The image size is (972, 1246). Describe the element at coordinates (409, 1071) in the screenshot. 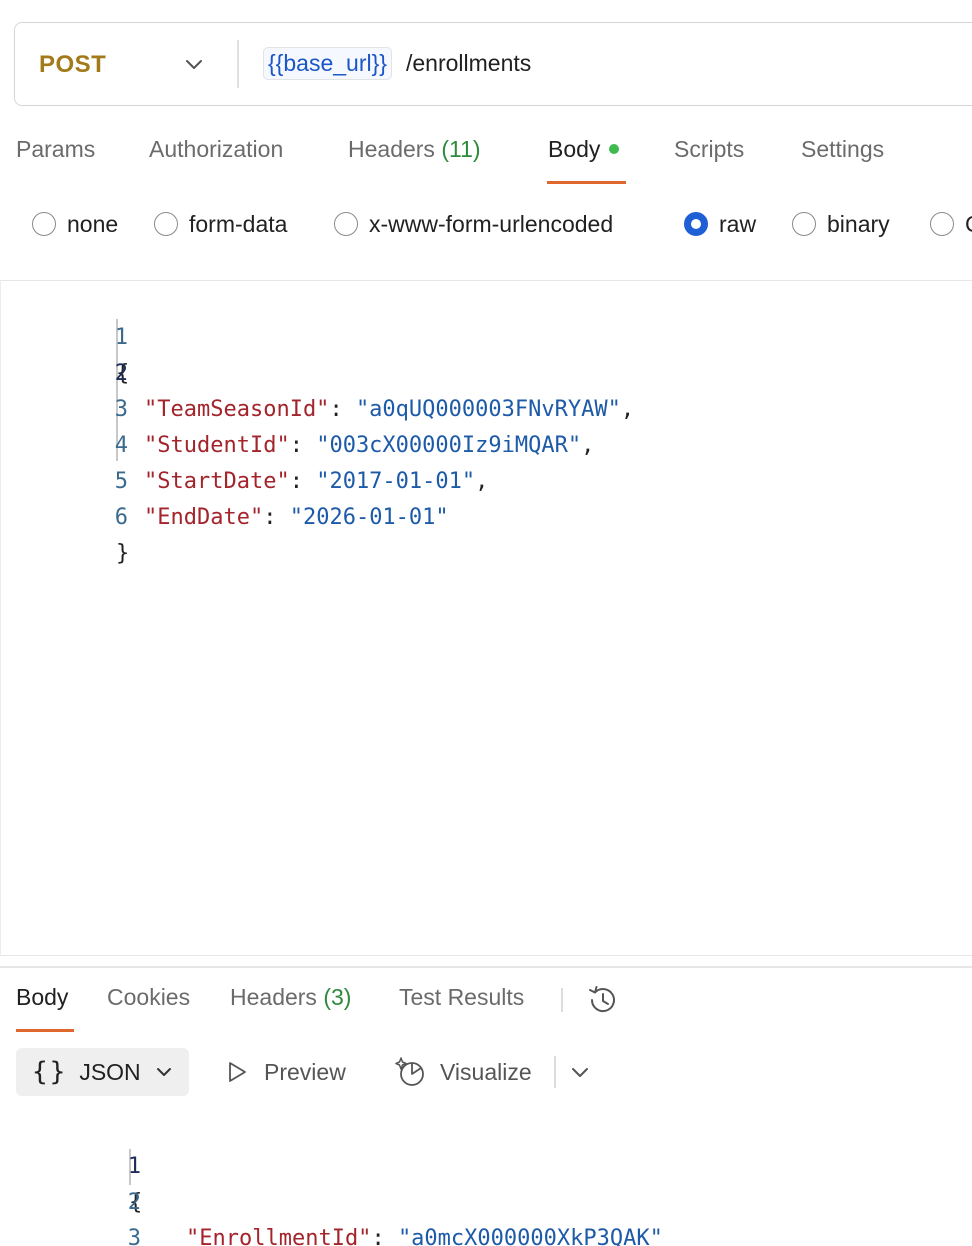

I see `visualize-sparkle-icon` at that location.